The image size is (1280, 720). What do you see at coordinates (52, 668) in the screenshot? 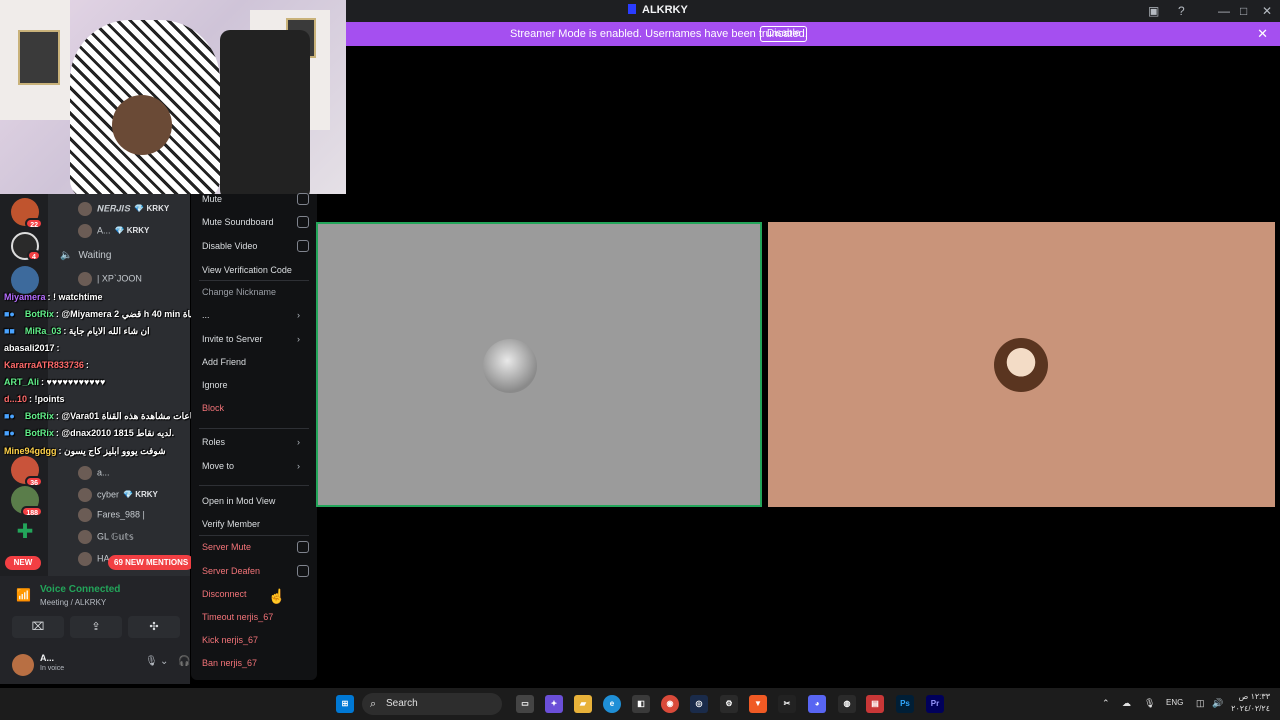
I see `user-status: In voice` at bounding box center [52, 668].